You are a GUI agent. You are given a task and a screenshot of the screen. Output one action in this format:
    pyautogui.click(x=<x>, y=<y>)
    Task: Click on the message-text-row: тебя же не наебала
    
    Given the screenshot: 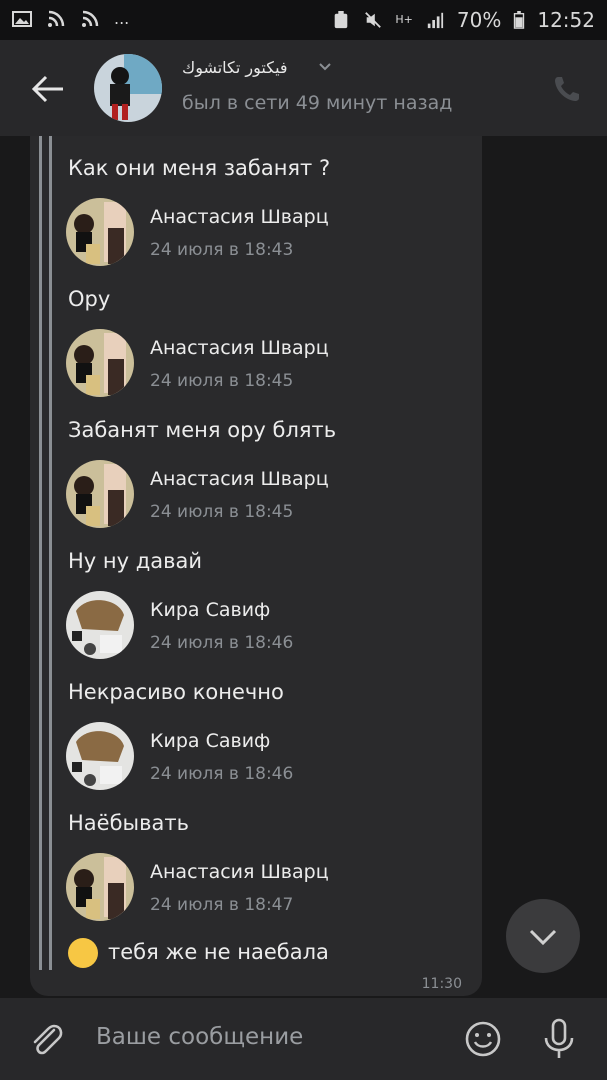 What is the action you would take?
    pyautogui.click(x=198, y=953)
    